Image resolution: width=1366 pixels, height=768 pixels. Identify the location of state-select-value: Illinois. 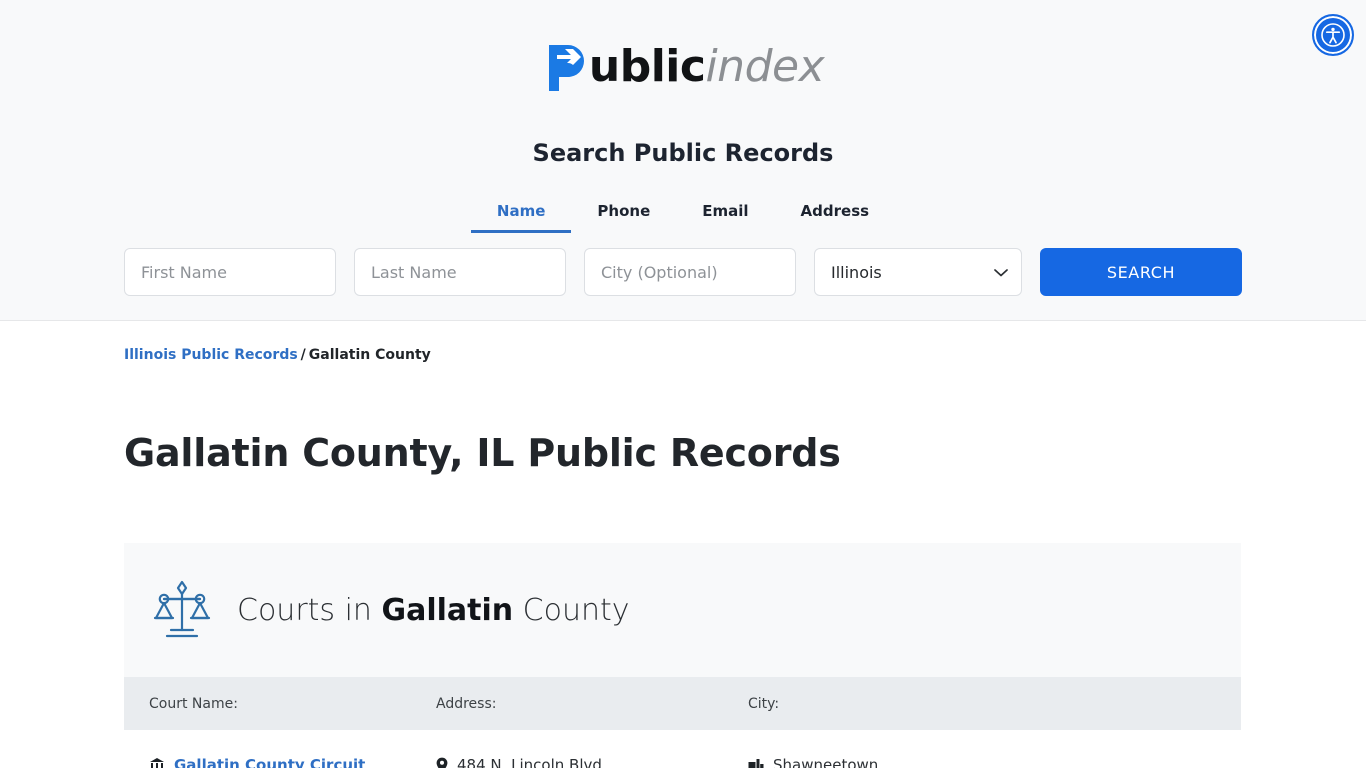
(918, 272).